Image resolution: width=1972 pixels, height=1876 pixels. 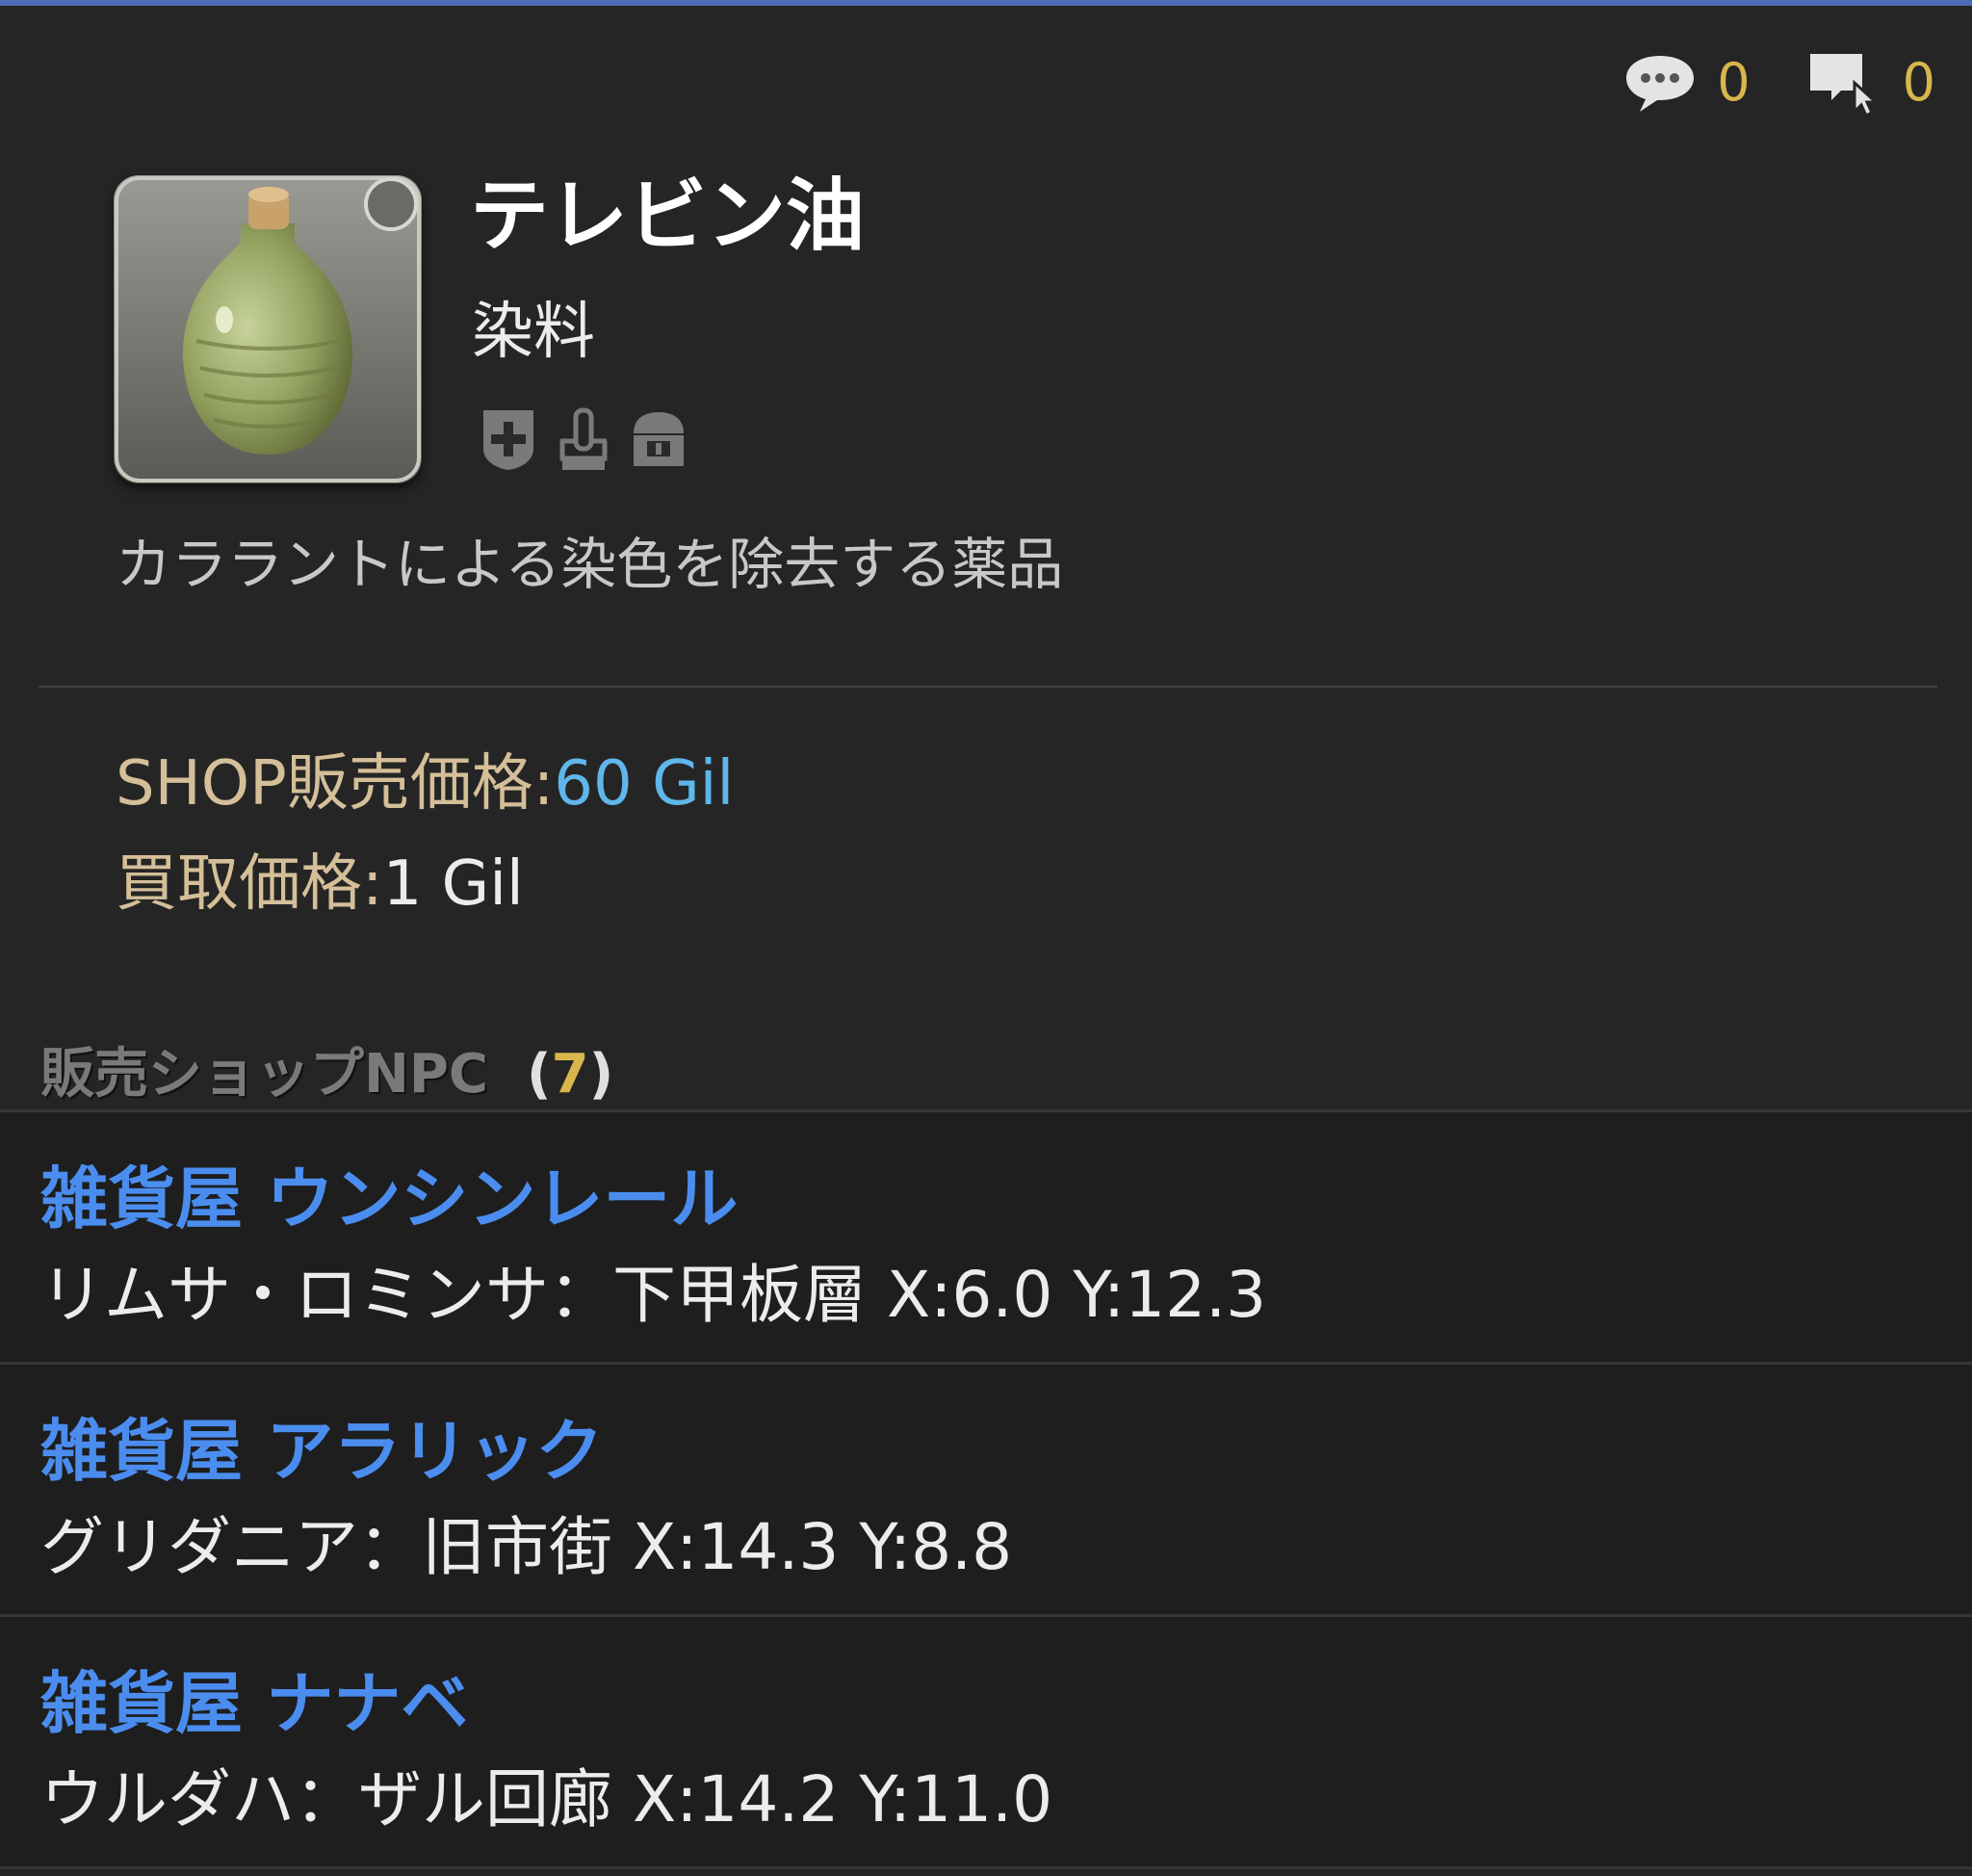 I want to click on npc-section-title: 販売ショップNPC, so click(x=264, y=1074).